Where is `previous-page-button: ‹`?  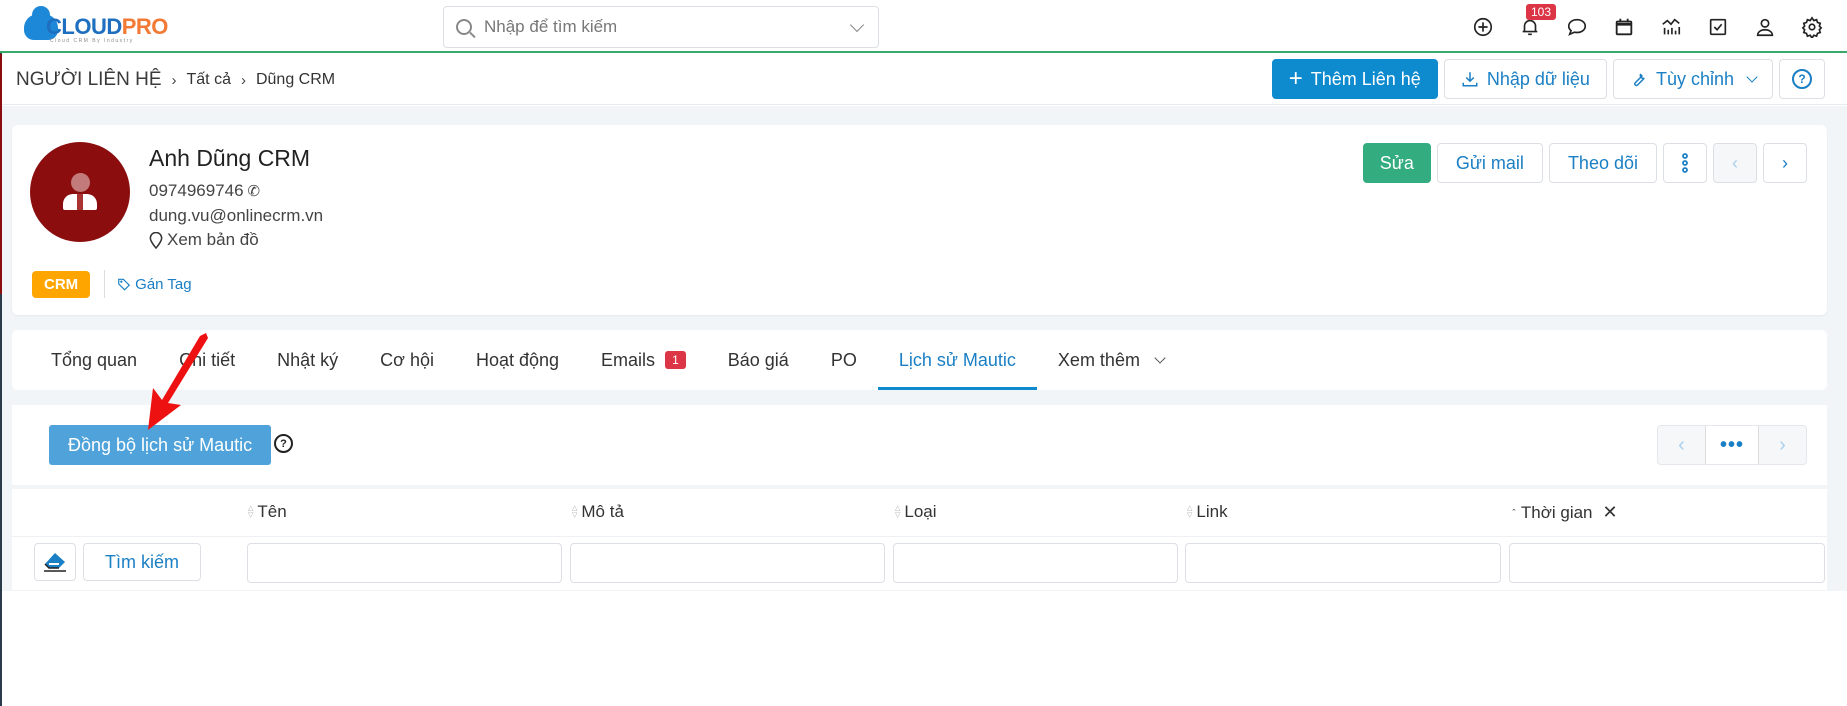 previous-page-button: ‹ is located at coordinates (1681, 445).